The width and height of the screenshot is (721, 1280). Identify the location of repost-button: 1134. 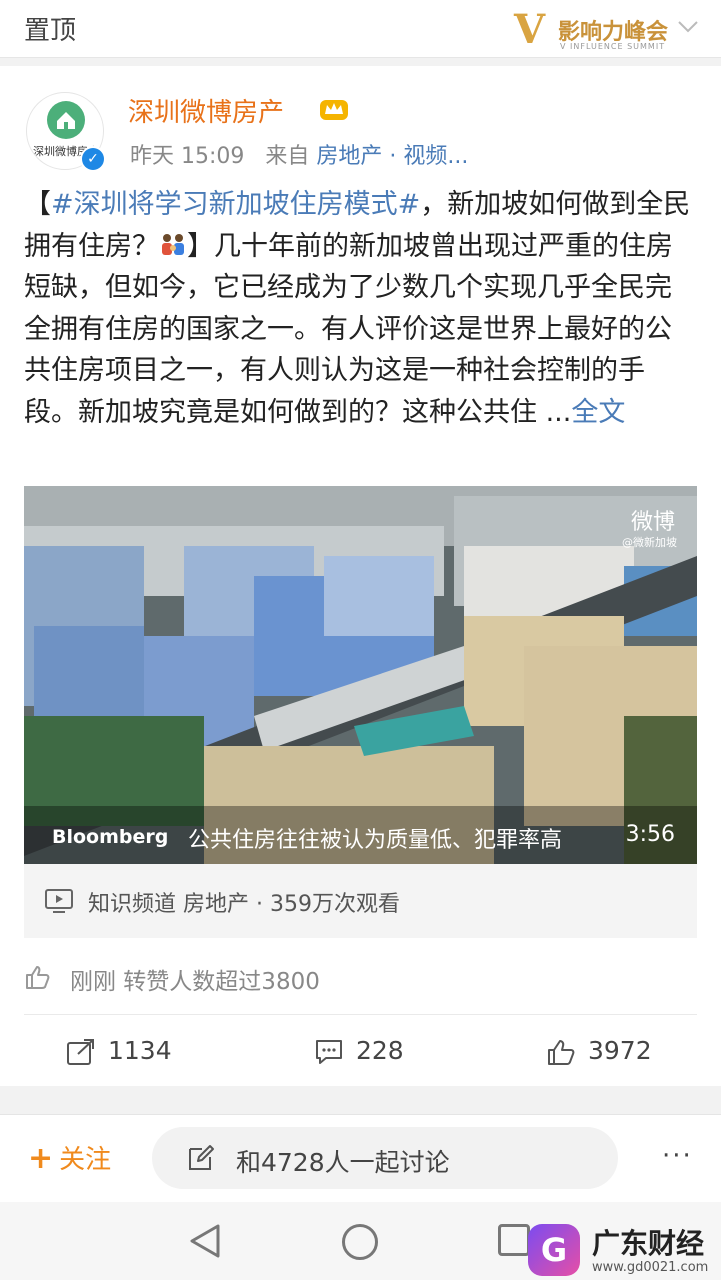
(136, 1051).